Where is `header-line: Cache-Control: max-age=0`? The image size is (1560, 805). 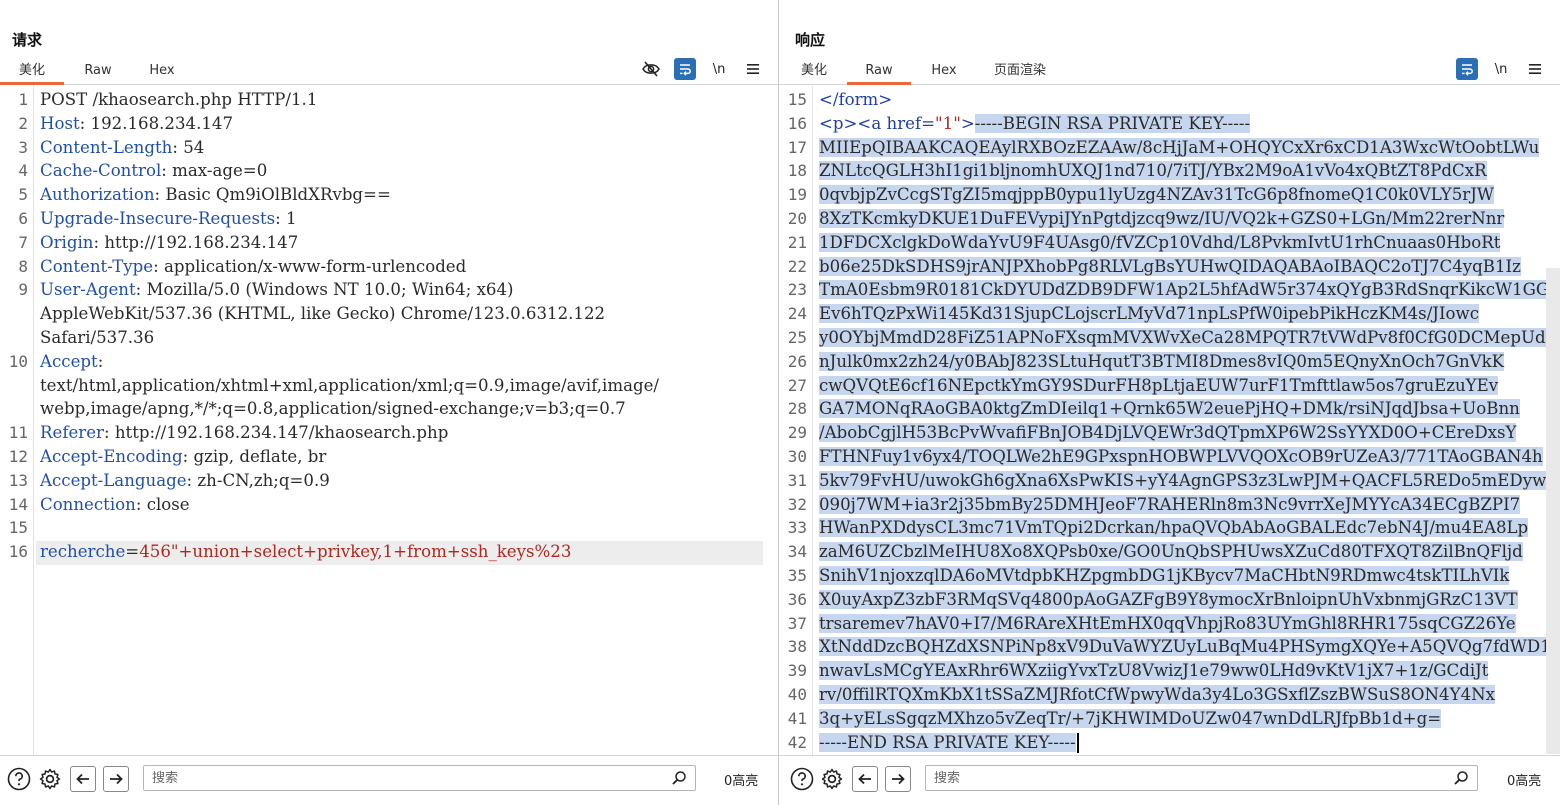
header-line: Cache-Control: max-age=0 is located at coordinates (154, 171).